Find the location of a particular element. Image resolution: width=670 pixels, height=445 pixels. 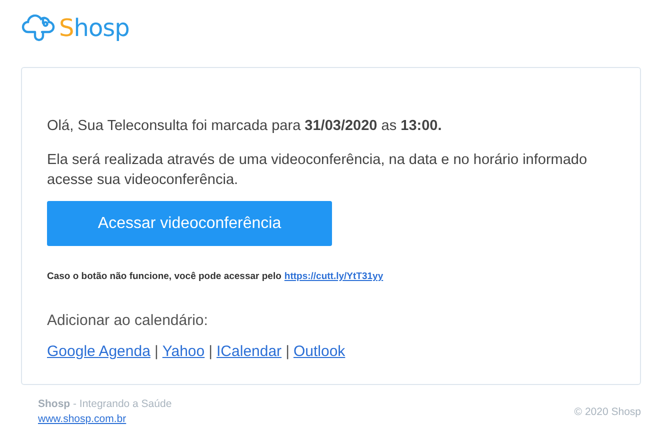

footer-brand: Shosp - Integrando a Saúde is located at coordinates (105, 404).